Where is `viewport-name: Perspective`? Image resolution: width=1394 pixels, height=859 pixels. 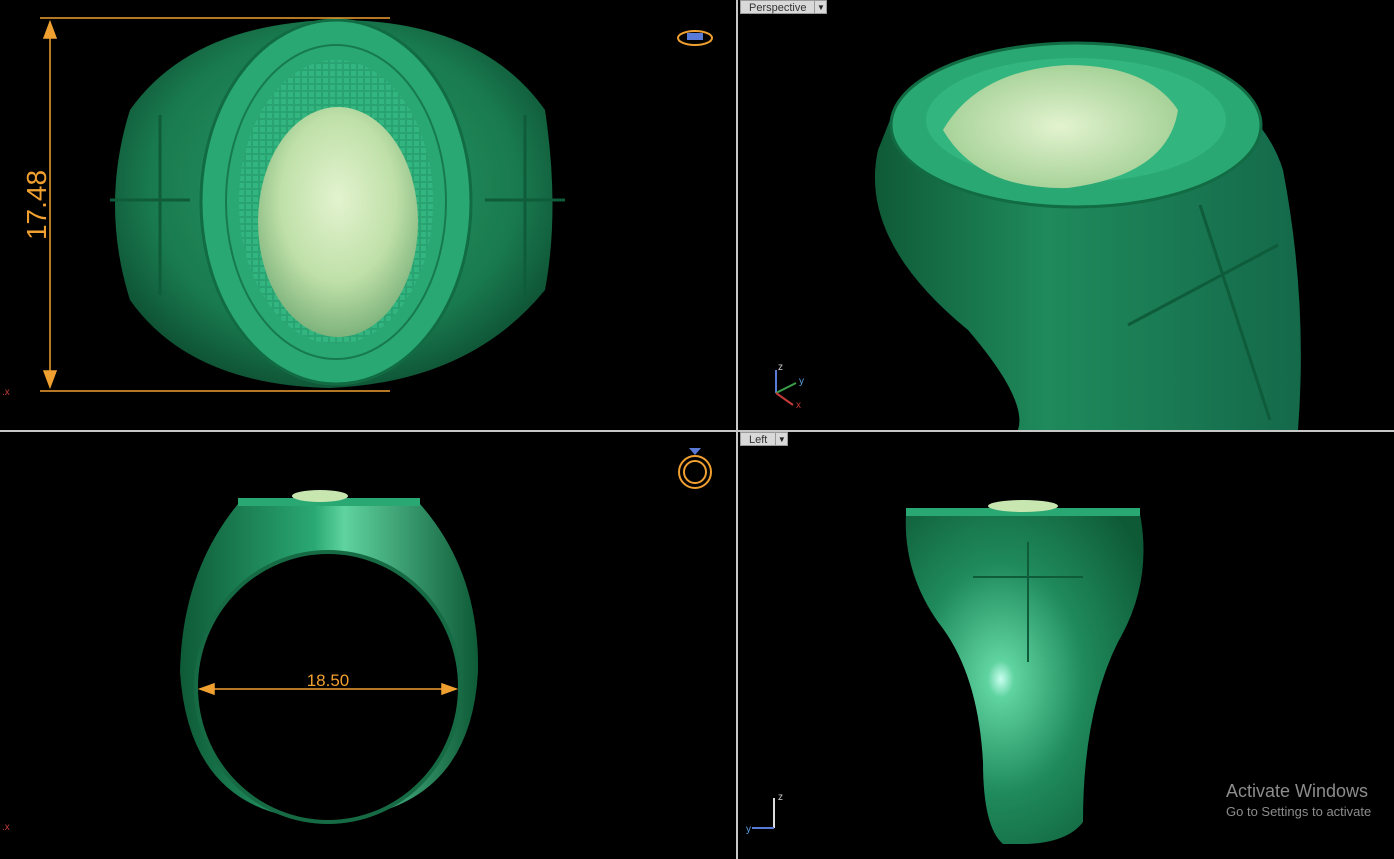 viewport-name: Perspective is located at coordinates (778, 7).